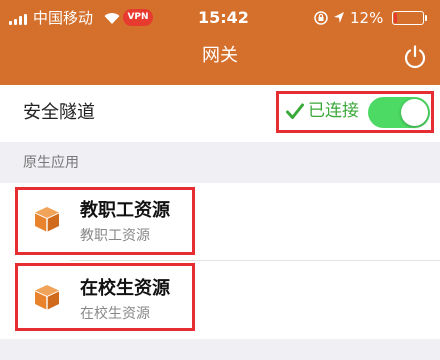 The image size is (440, 360). I want to click on tunnel-status-text: 已连接, so click(333, 111).